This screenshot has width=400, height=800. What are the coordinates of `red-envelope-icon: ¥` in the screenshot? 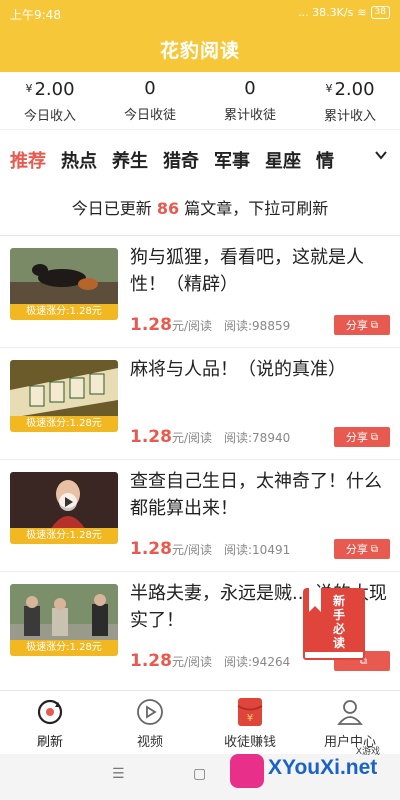 It's located at (250, 712).